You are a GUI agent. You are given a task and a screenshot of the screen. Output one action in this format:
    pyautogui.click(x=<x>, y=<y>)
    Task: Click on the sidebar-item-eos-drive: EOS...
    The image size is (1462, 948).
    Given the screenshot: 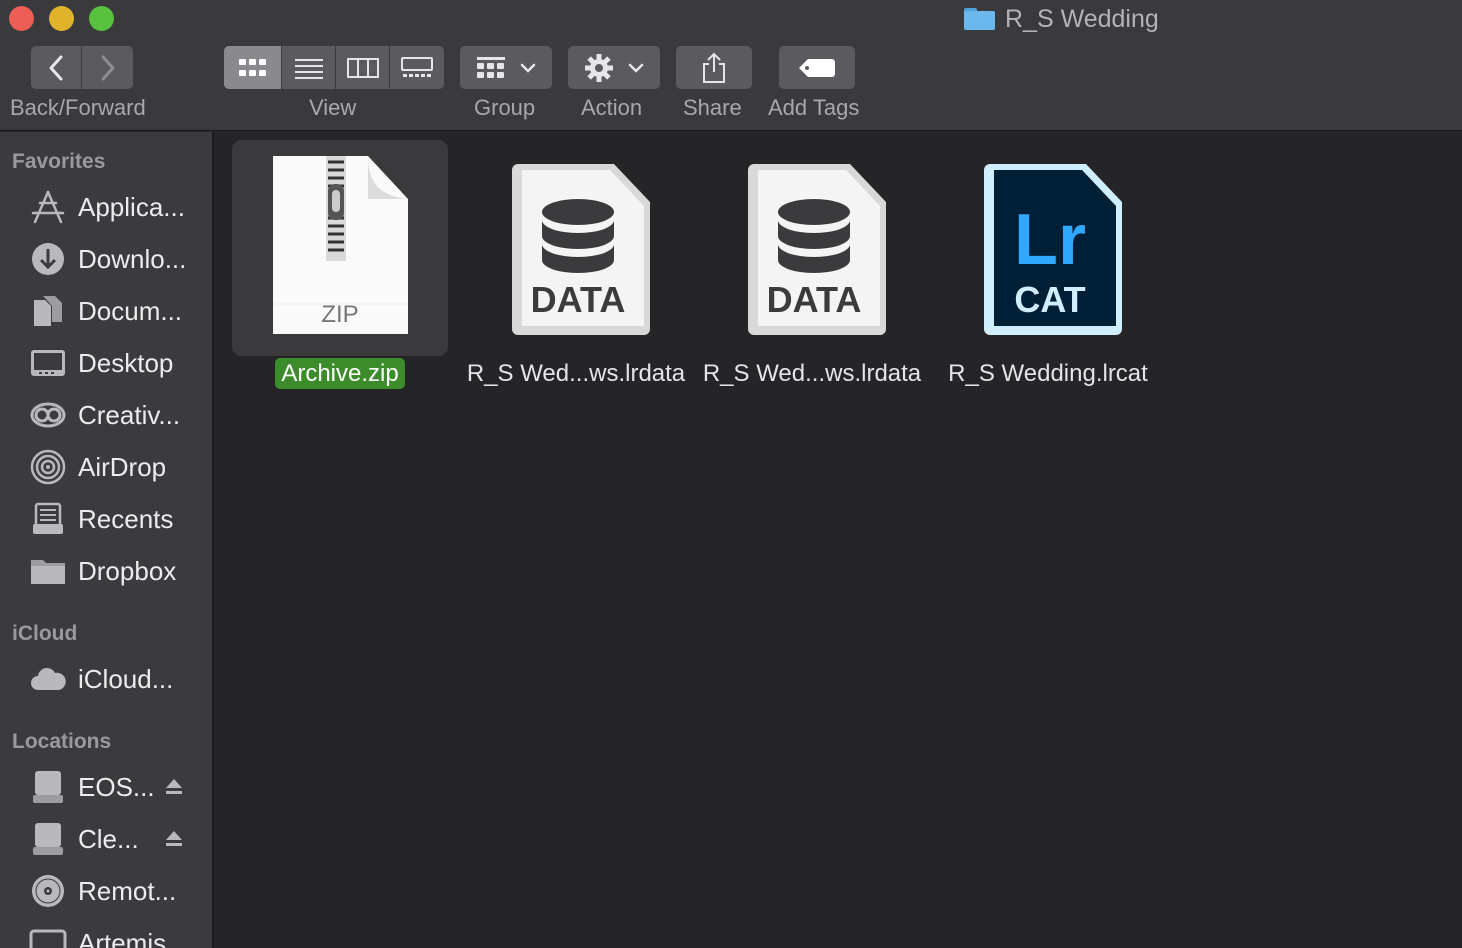 What is the action you would take?
    pyautogui.click(x=106, y=787)
    